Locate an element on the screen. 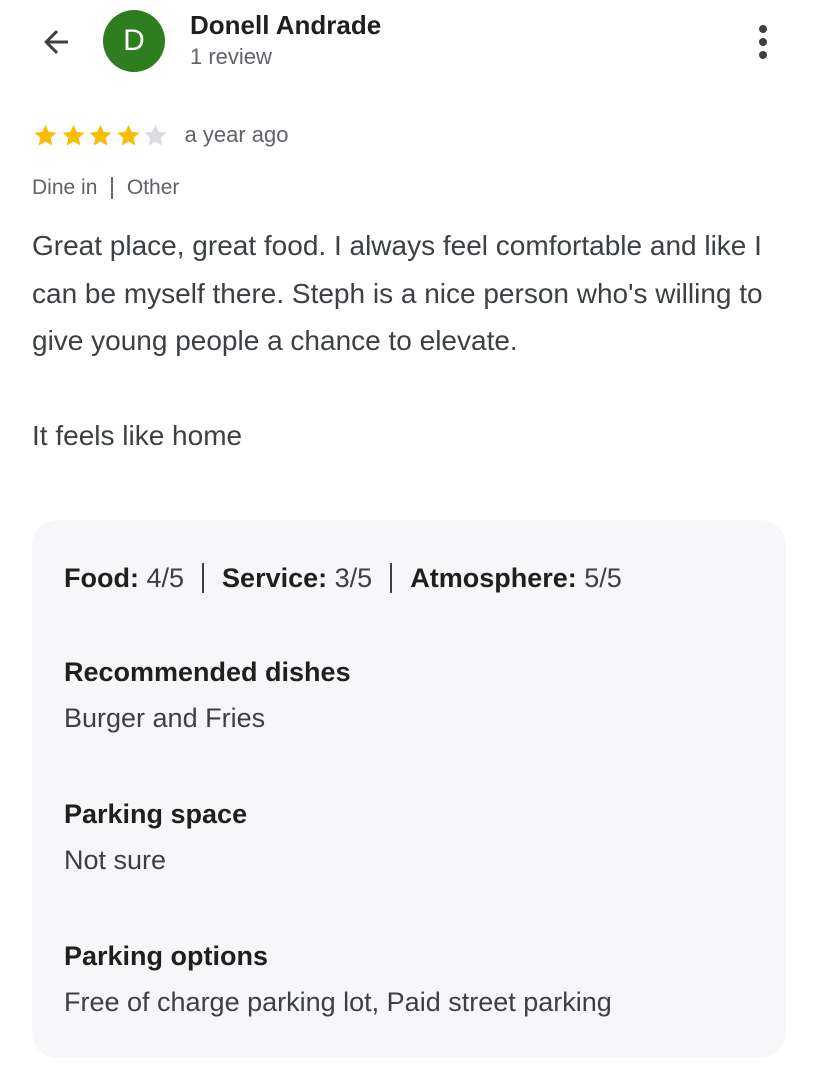 The width and height of the screenshot is (818, 1080). visit-tags: Dine in Other is located at coordinates (105, 188).